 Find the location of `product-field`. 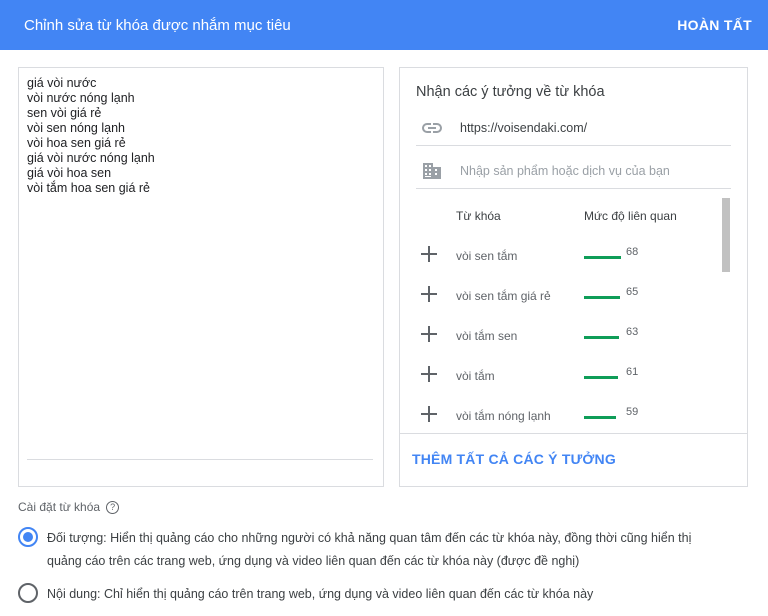

product-field is located at coordinates (573, 171).